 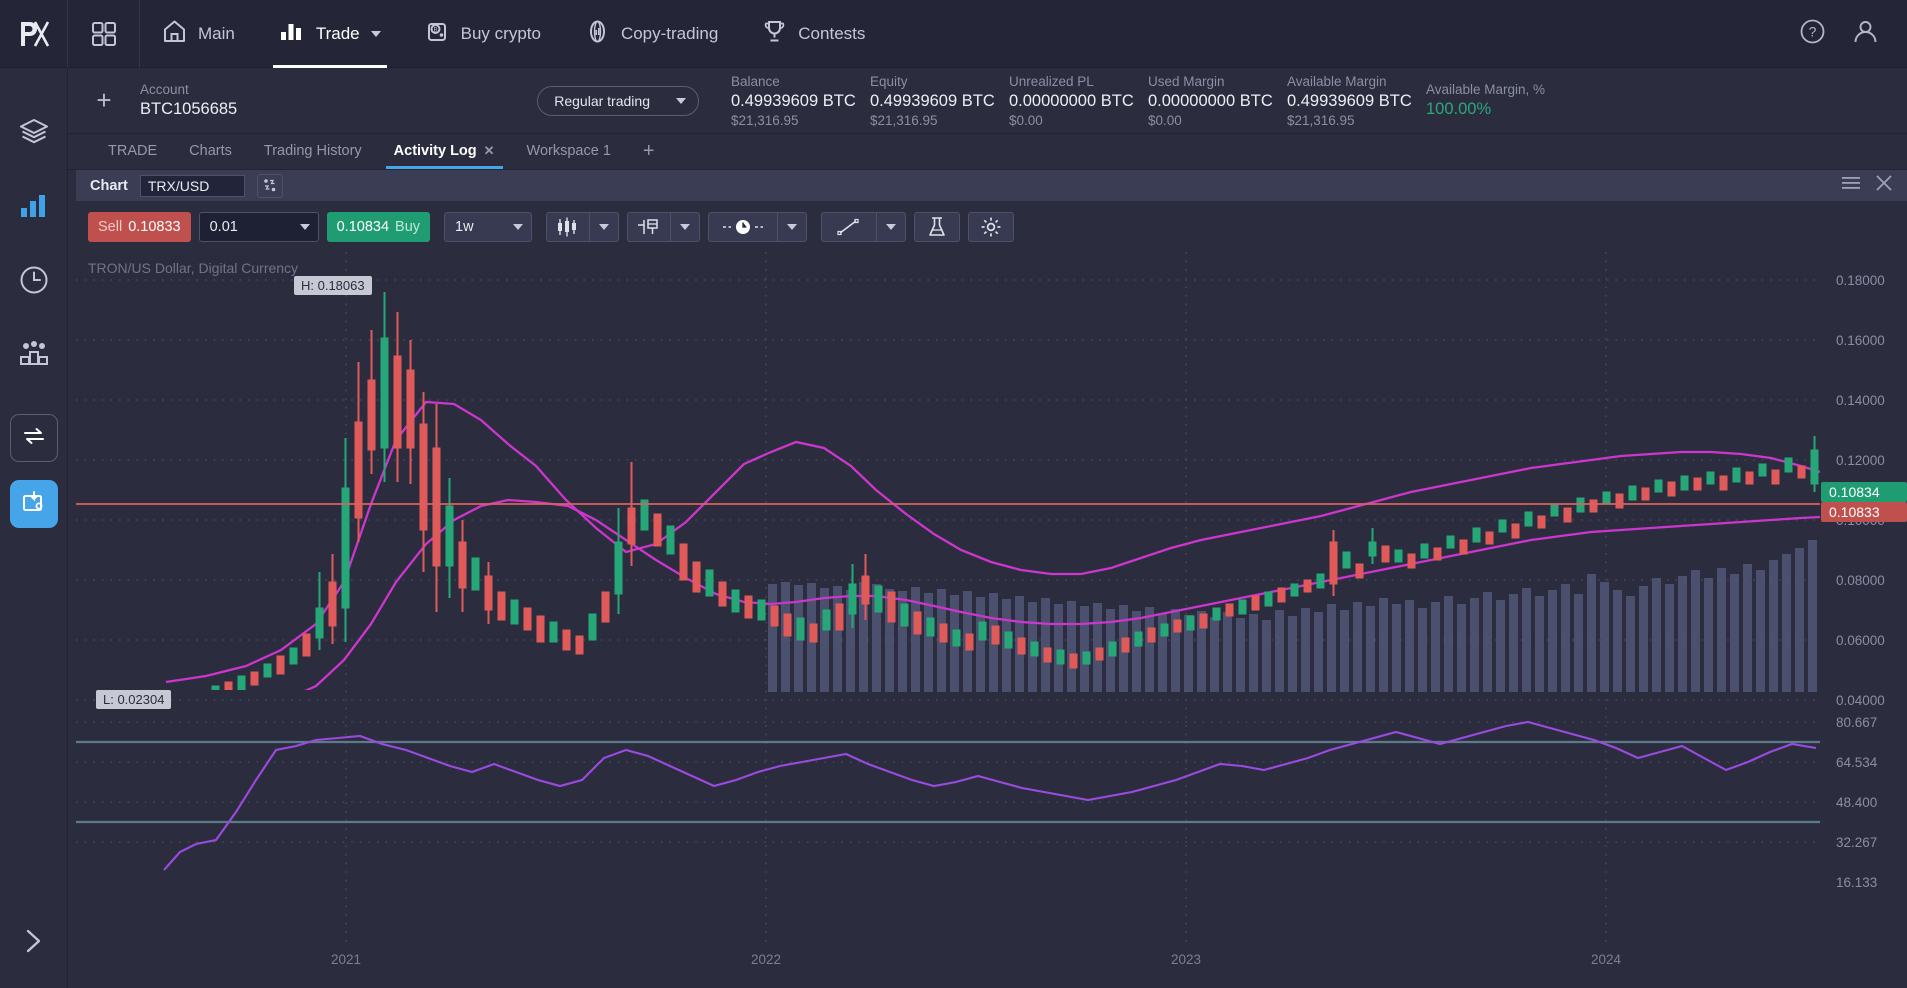 I want to click on metric-sub: $0.00, so click(x=1025, y=120).